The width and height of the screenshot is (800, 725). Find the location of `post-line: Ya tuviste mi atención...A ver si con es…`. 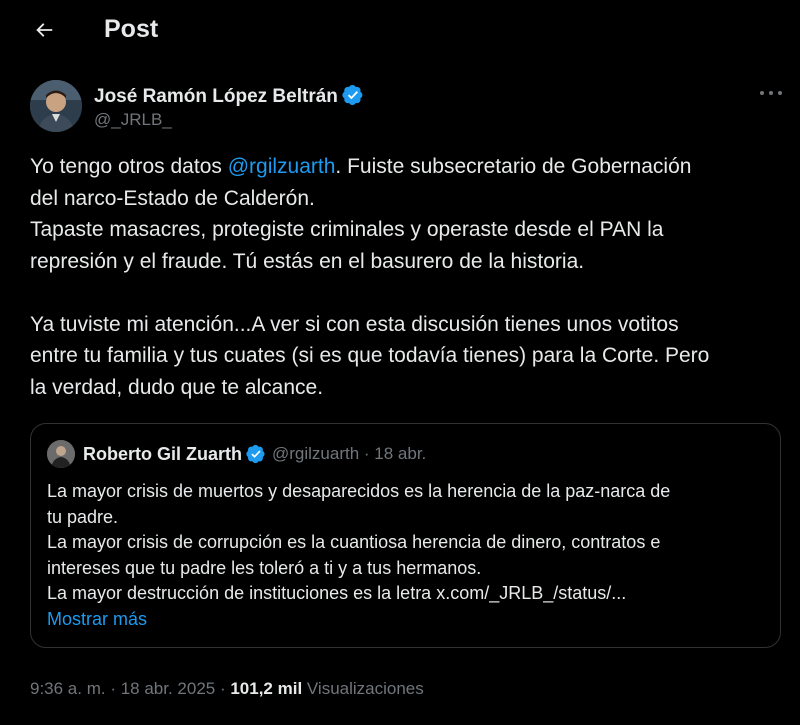

post-line: Ya tuviste mi atención...A ver si con es… is located at coordinates (354, 324).